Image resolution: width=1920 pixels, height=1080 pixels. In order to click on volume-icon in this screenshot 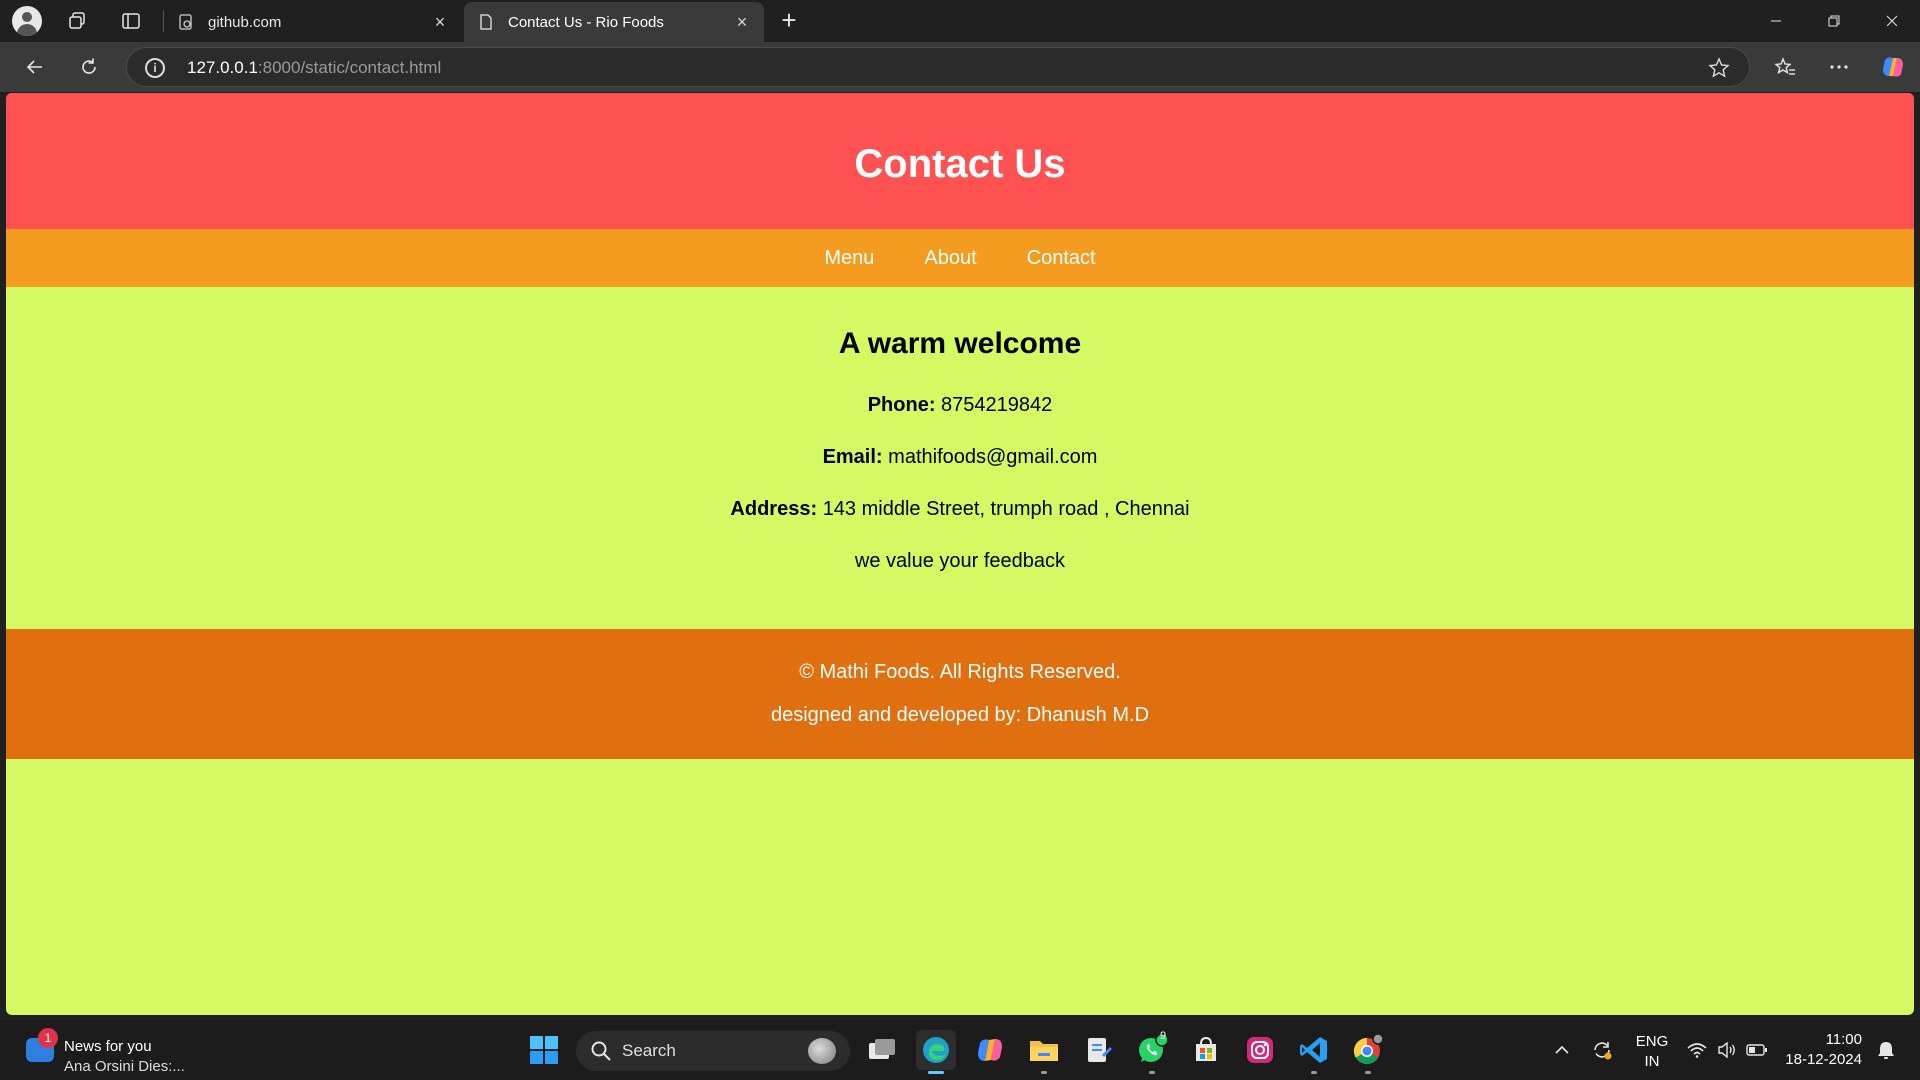, I will do `click(1727, 1050)`.